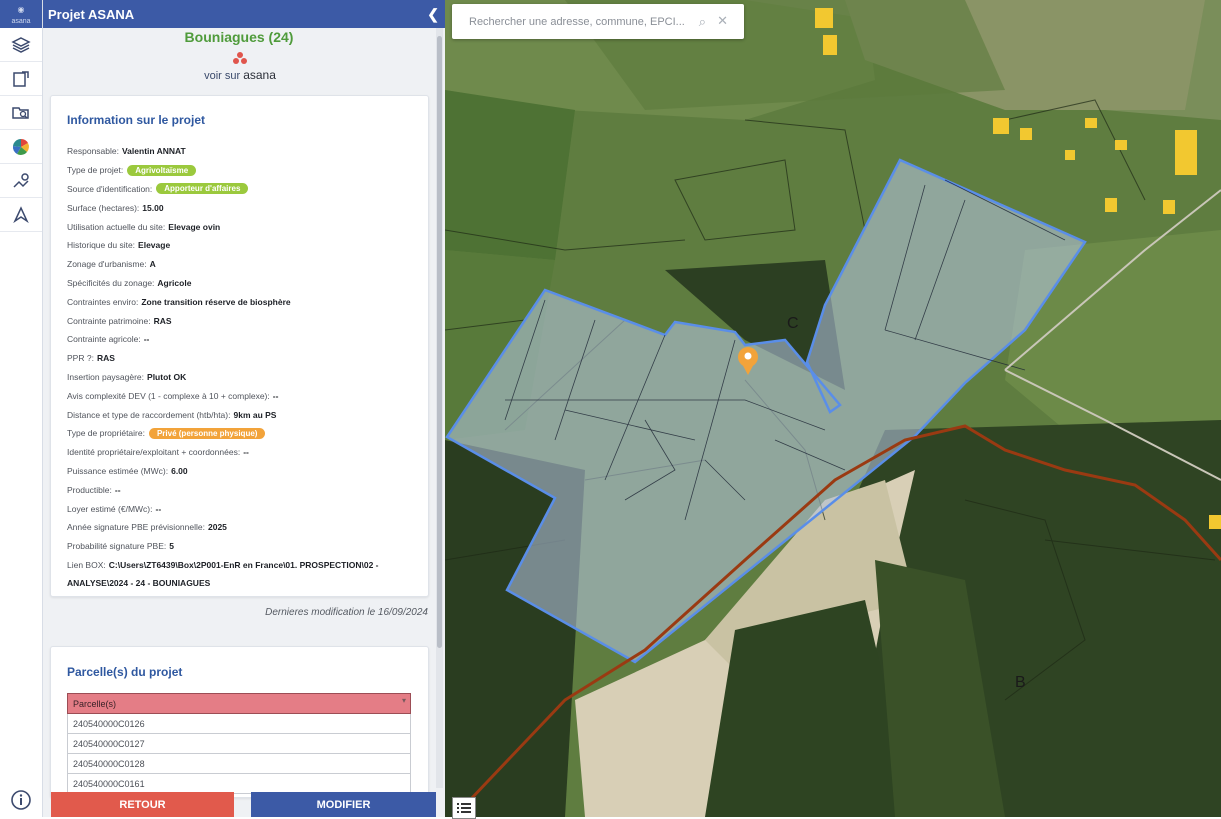  I want to click on info-row-value: 5, so click(171, 546).